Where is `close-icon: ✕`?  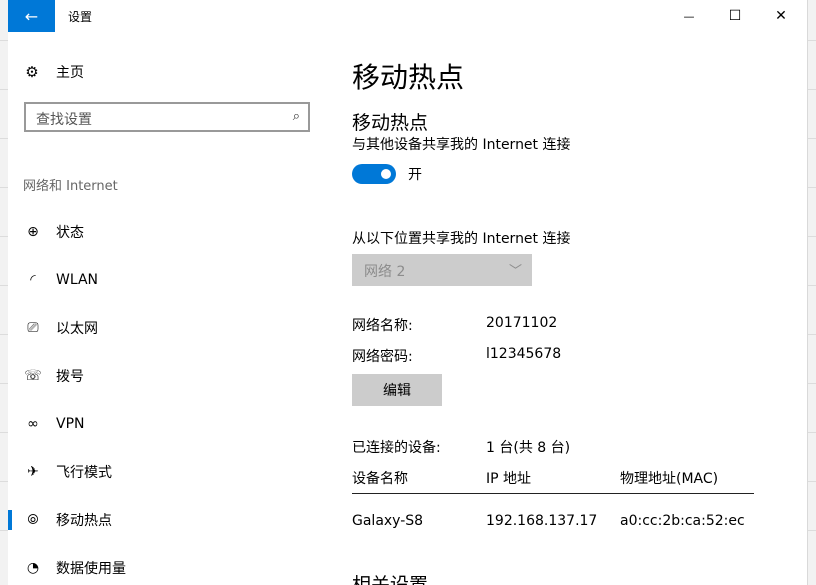
close-icon: ✕ is located at coordinates (781, 16).